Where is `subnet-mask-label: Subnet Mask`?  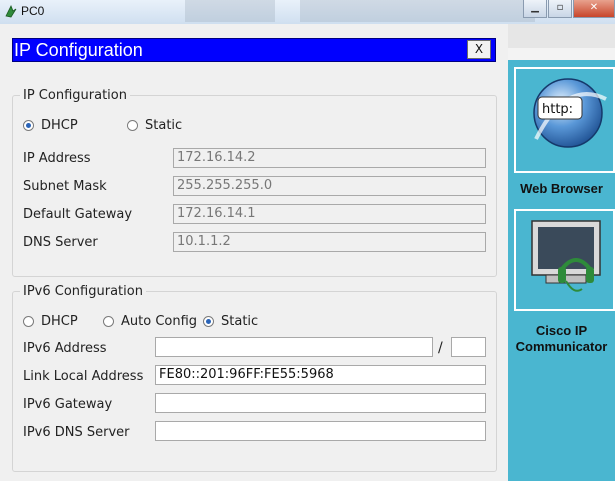 subnet-mask-label: Subnet Mask is located at coordinates (65, 186).